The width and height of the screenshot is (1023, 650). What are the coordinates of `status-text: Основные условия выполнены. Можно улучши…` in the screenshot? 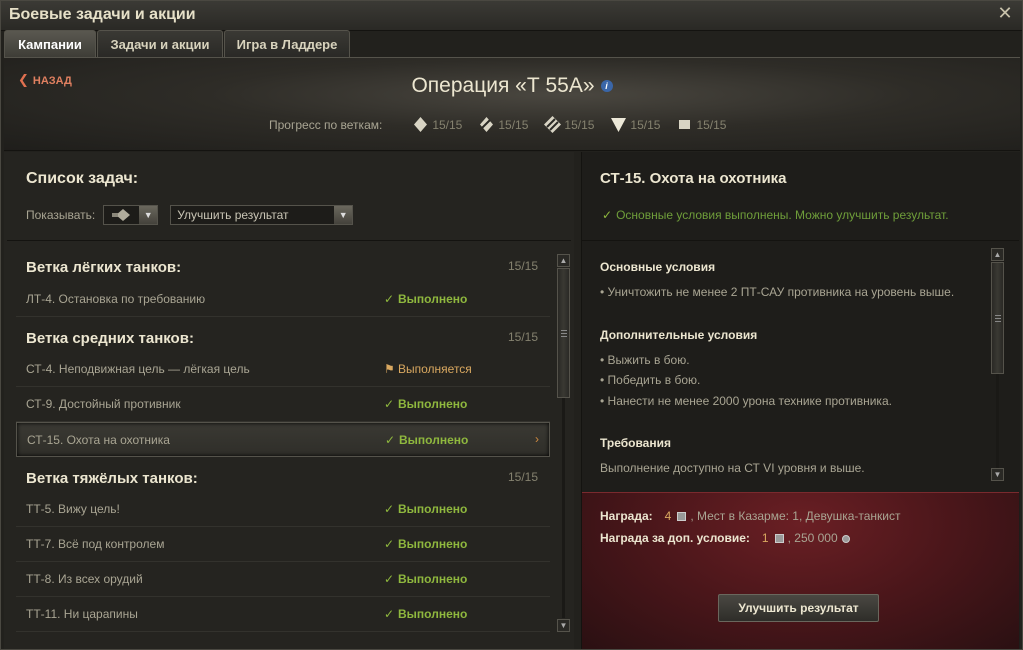 It's located at (782, 215).